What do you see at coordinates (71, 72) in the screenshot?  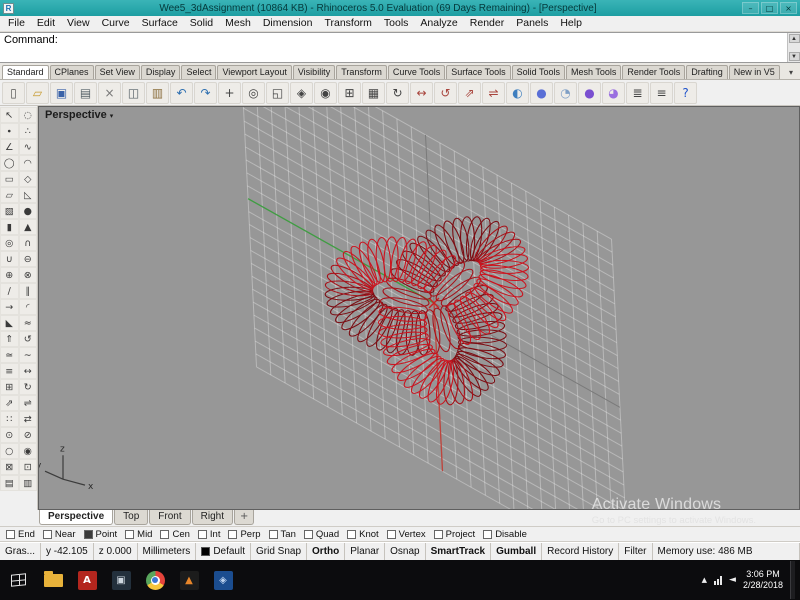 I see `toolbar-tab-cplanes: CPlanes` at bounding box center [71, 72].